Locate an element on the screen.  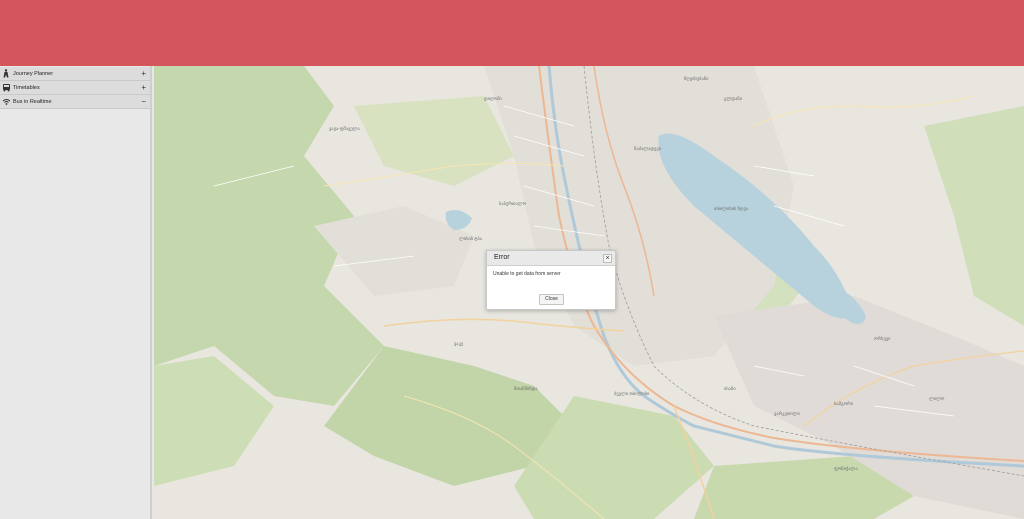
pedestrian-icon is located at coordinates (6, 74).